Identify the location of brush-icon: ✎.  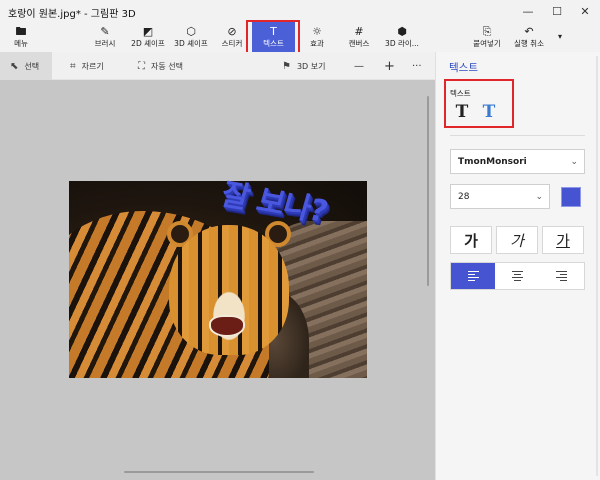
(105, 31).